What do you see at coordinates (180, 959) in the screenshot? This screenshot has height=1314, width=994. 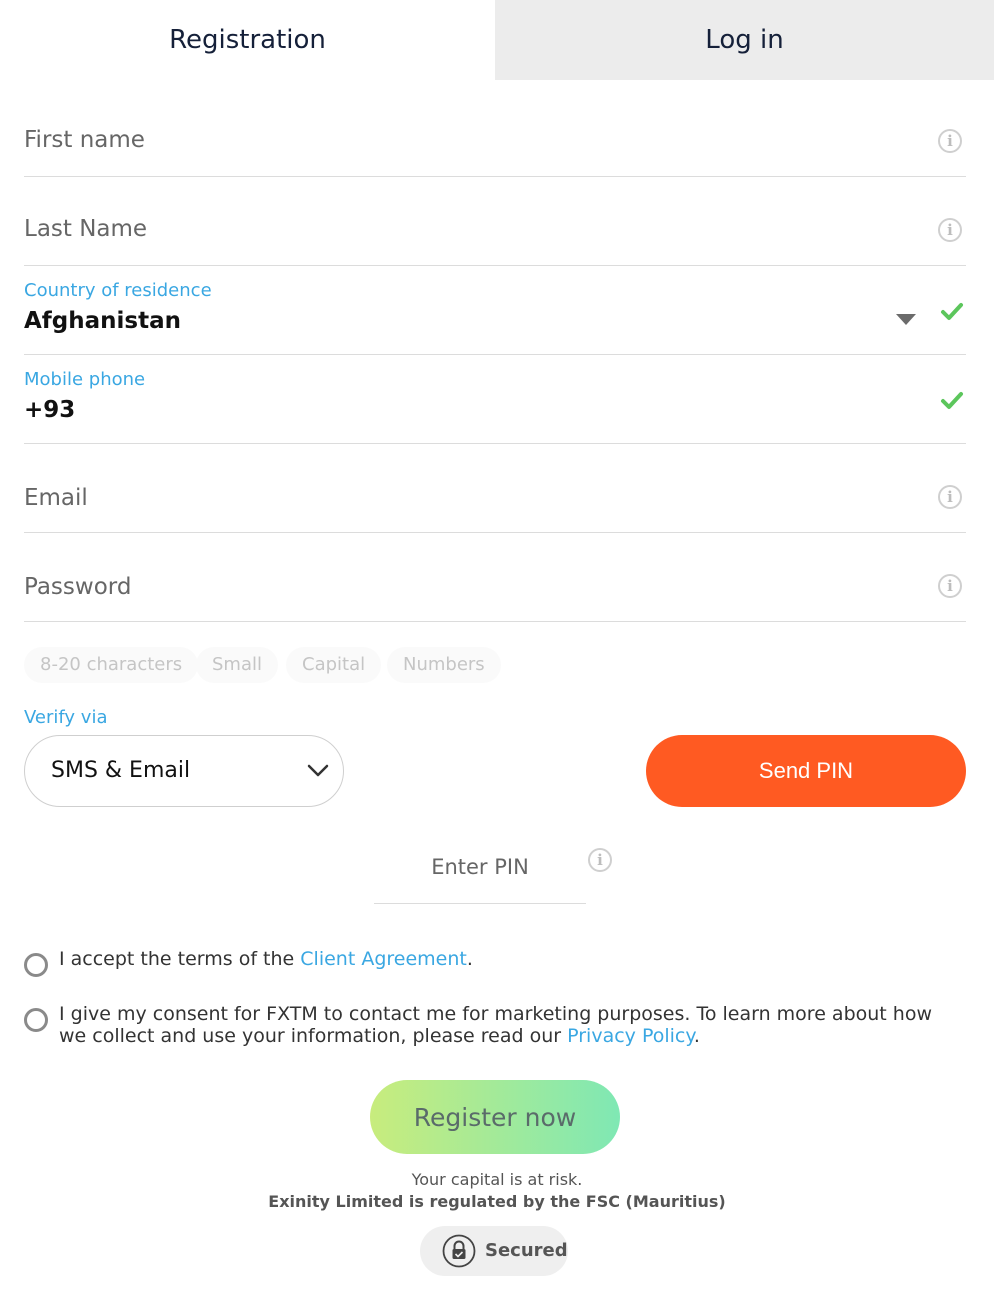 I see `terms-text-prefix: I accept the terms of the` at bounding box center [180, 959].